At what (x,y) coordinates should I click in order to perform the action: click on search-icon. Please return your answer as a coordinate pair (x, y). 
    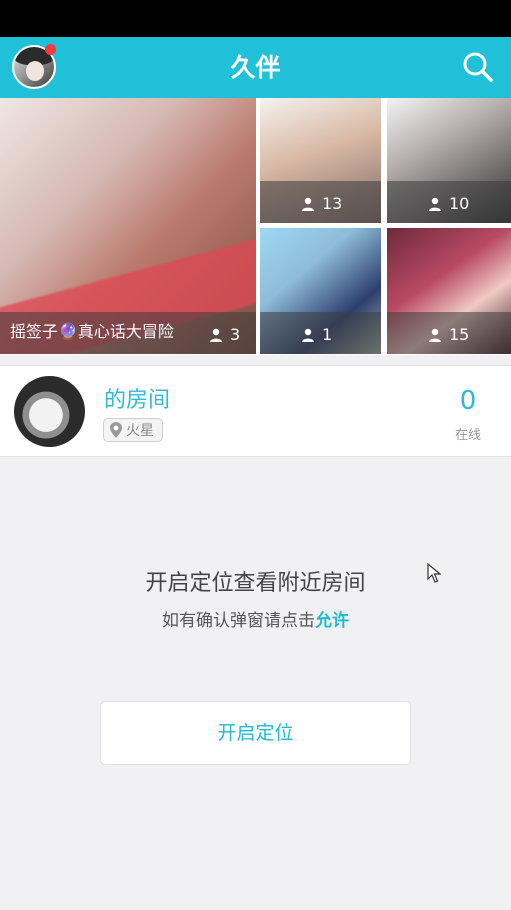
    Looking at the image, I should click on (478, 67).